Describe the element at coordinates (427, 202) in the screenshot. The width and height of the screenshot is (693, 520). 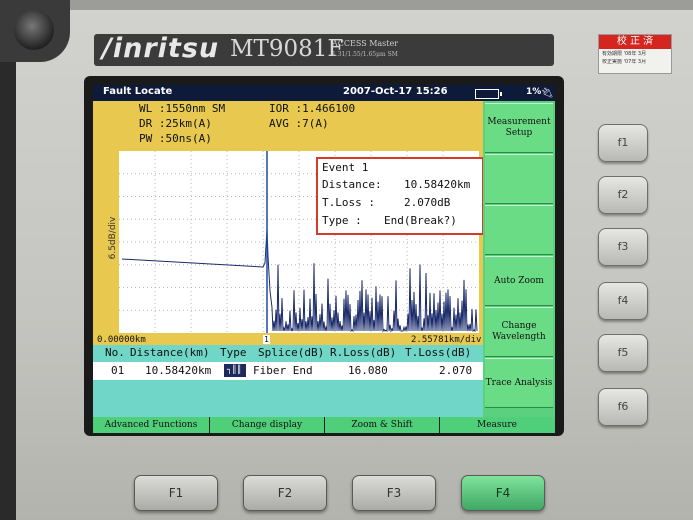
I see `event-tloss: 2.070dB` at that location.